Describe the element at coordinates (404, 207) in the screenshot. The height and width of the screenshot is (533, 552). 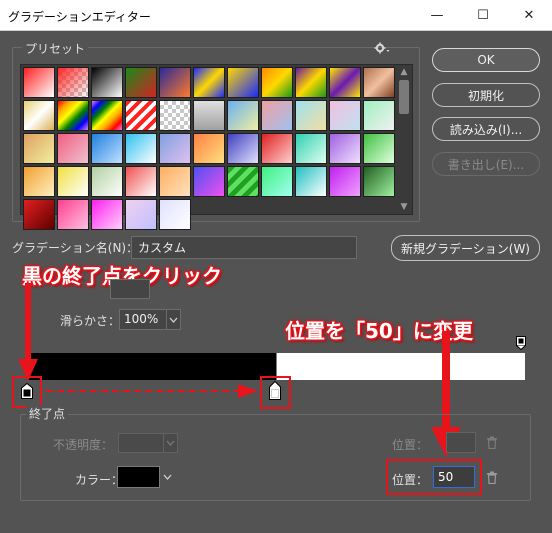
I see `scroll-down-icon: ▼` at that location.